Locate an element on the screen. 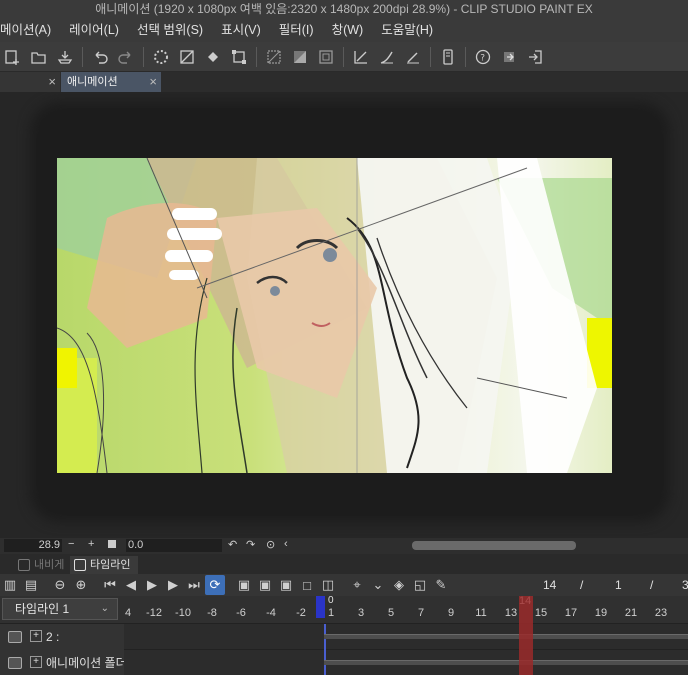  current-frame-value: 14 is located at coordinates (550, 585).